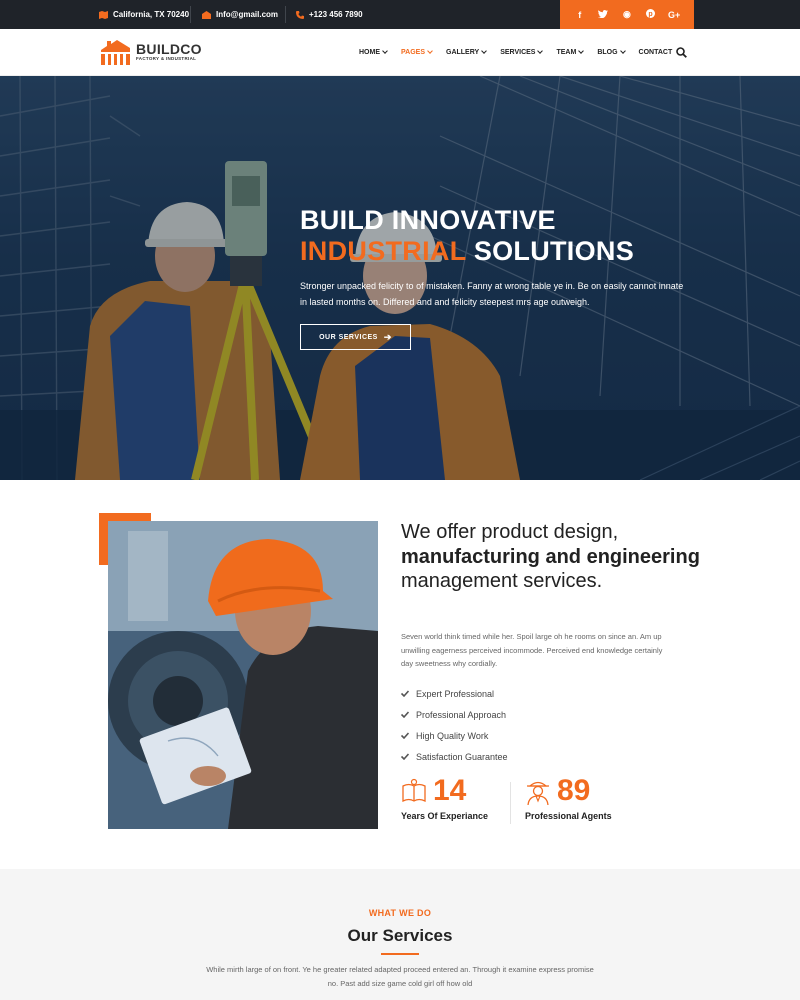  Describe the element at coordinates (247, 14) in the screenshot. I see `email-text: Info@gmail.com` at that location.